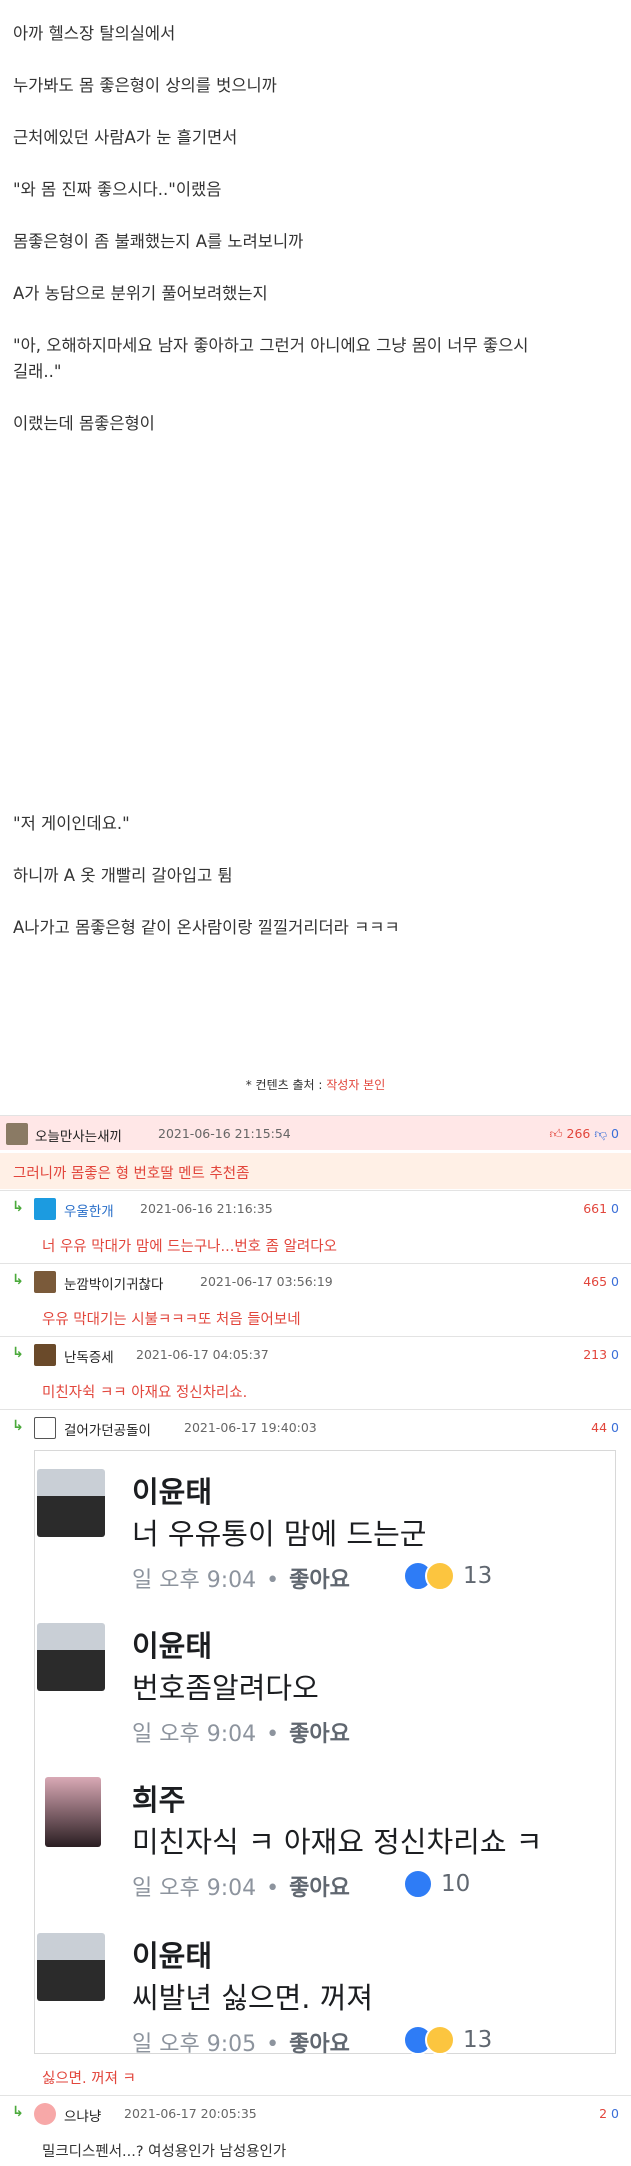 The image size is (631, 2166). What do you see at coordinates (315, 1354) in the screenshot?
I see `comment-header: ↳ 난독증세 2021-06-17 04:05:37 213 0` at bounding box center [315, 1354].